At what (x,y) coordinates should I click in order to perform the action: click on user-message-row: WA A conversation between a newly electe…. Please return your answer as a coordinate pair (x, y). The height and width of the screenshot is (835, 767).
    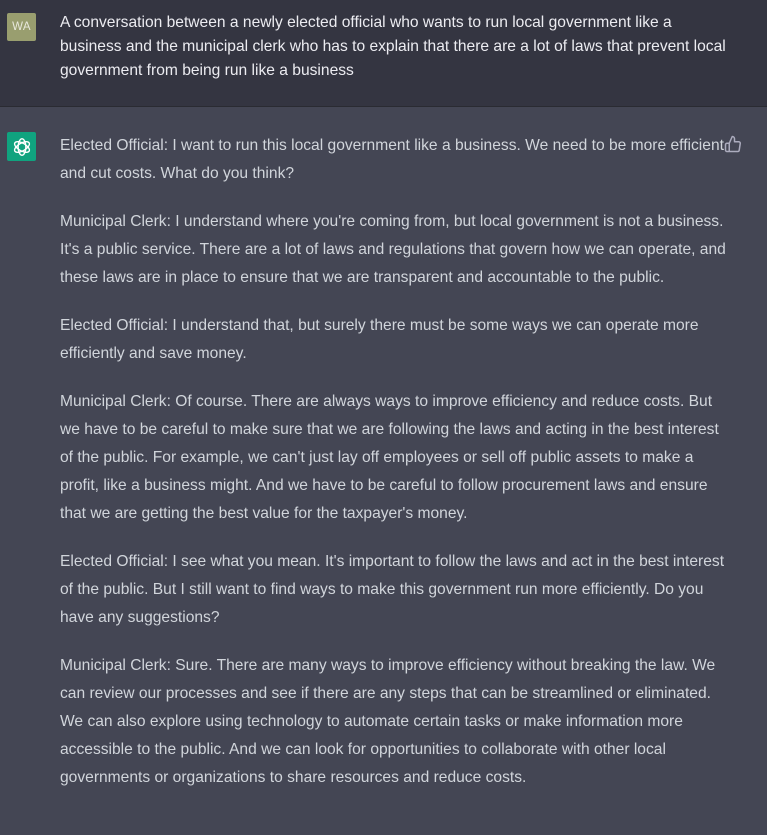
    Looking at the image, I should click on (383, 53).